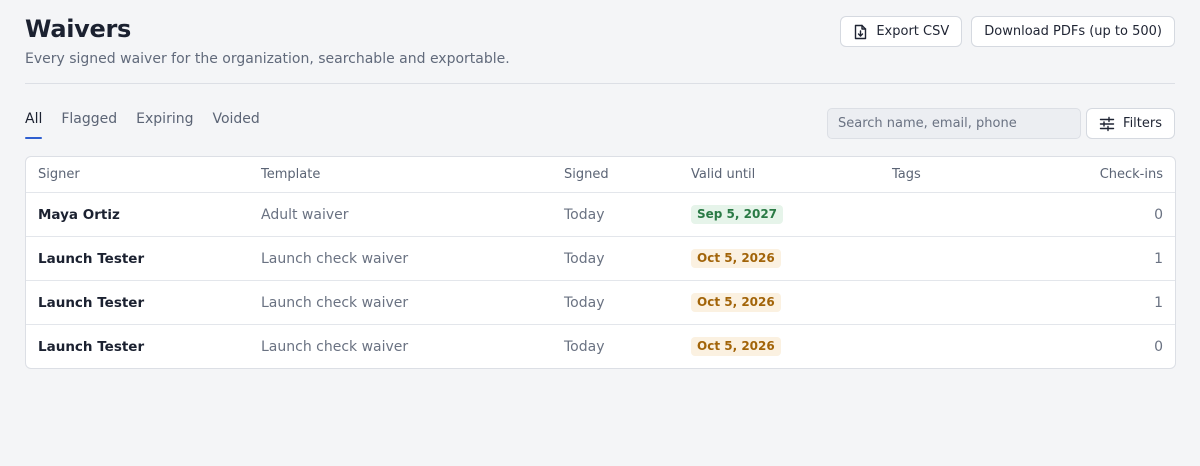 The height and width of the screenshot is (466, 1200). Describe the element at coordinates (79, 214) in the screenshot. I see `signer-name: Maya Ortiz` at that location.